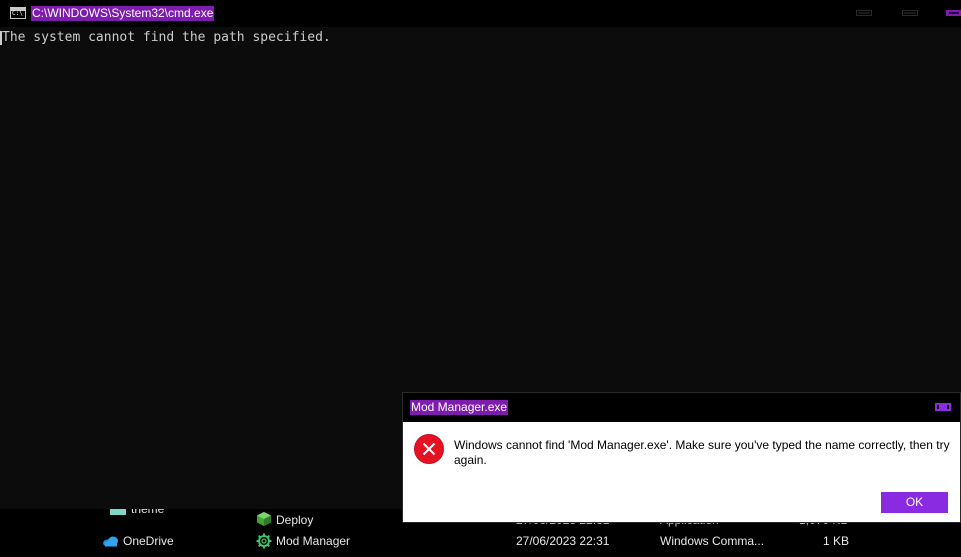 This screenshot has height=557, width=961. What do you see at coordinates (264, 519) in the screenshot?
I see `cube-icon` at bounding box center [264, 519].